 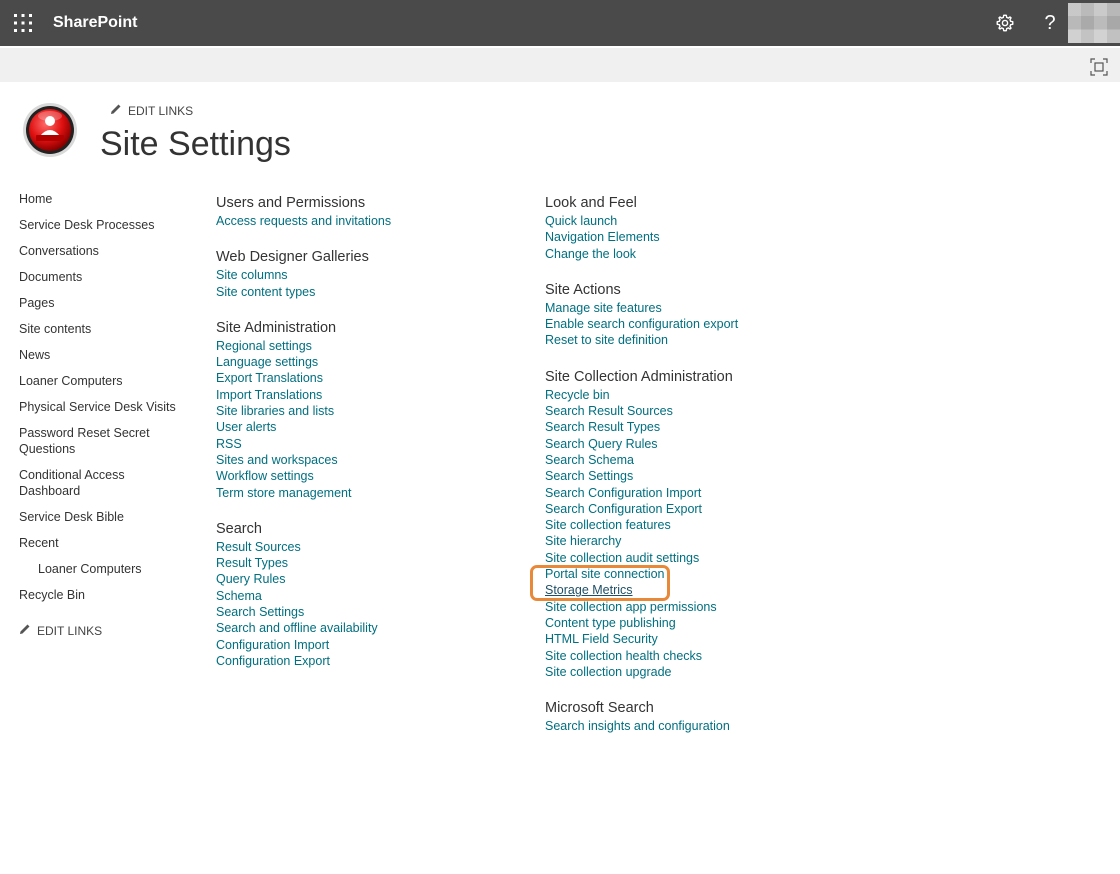 I want to click on link-schema: Schema, so click(x=366, y=596).